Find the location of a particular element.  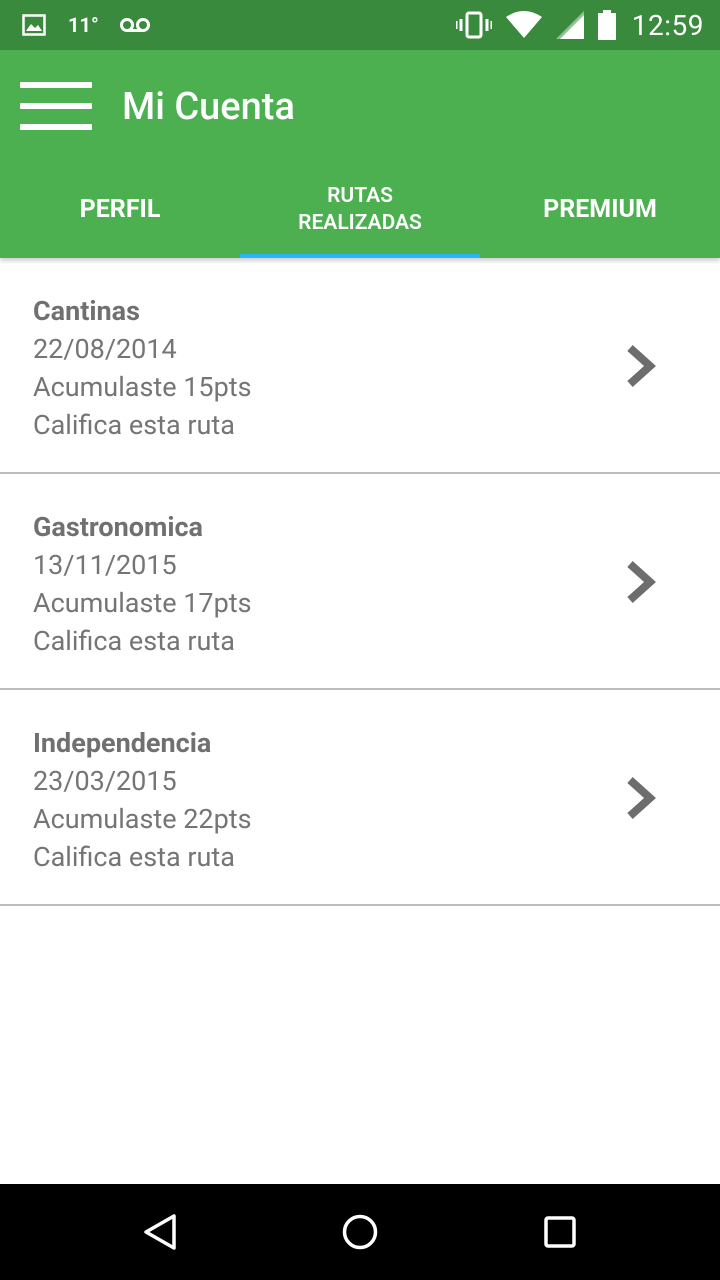

tab-label: RUTAS REALIZADAS is located at coordinates (360, 209).